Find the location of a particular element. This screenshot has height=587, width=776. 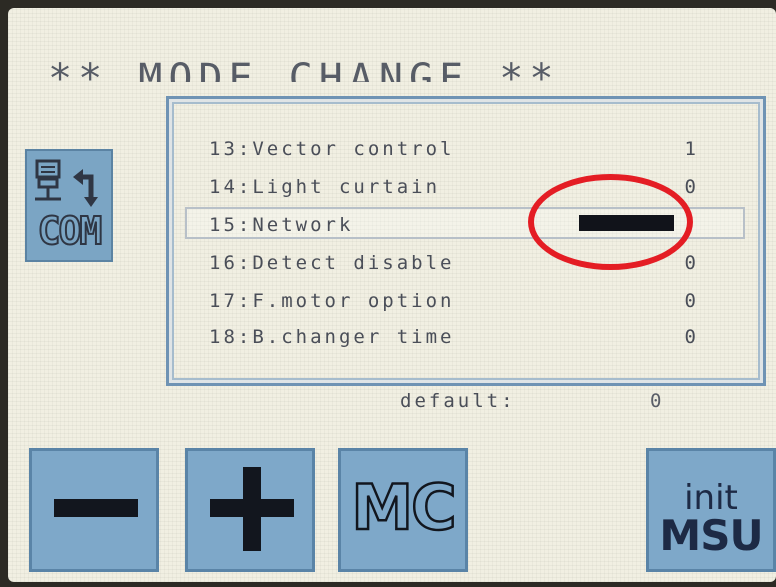

decrement-button is located at coordinates (94, 510).